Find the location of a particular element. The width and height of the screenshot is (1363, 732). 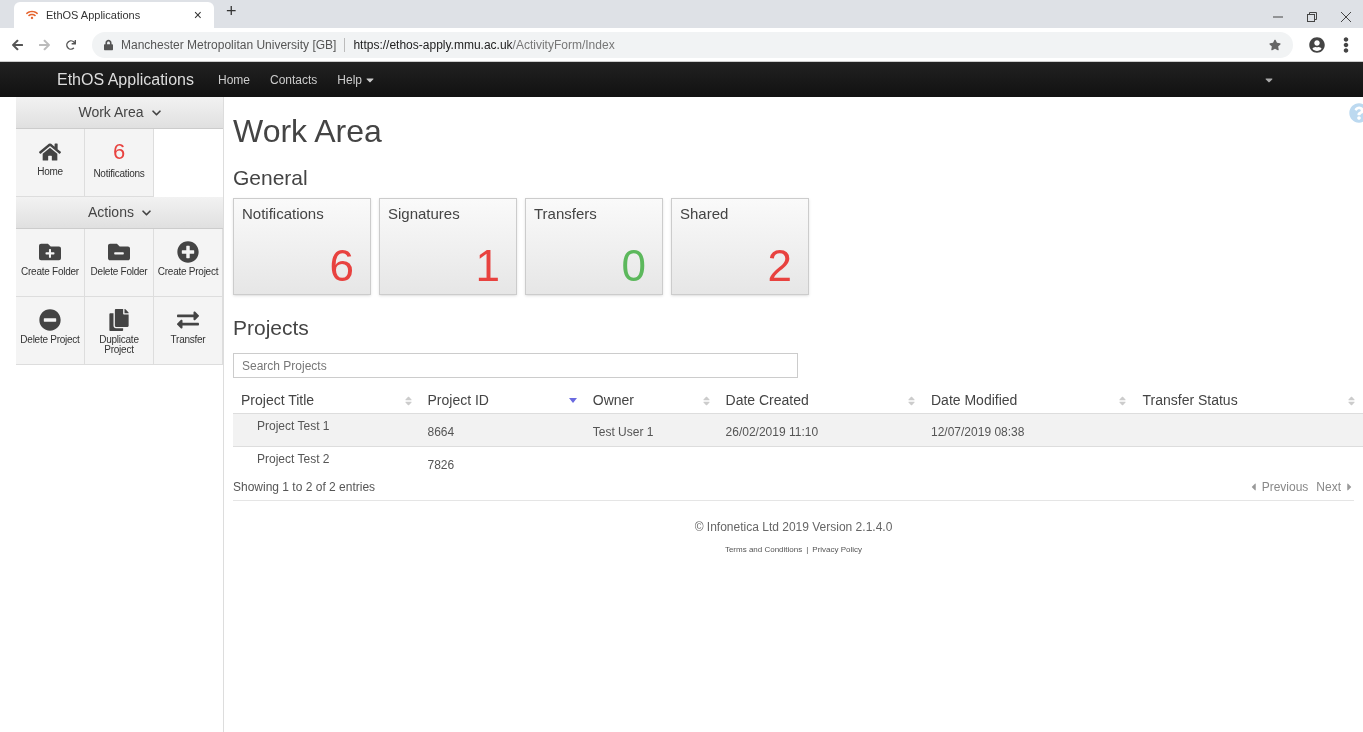

caret-right-icon is located at coordinates (1349, 487).